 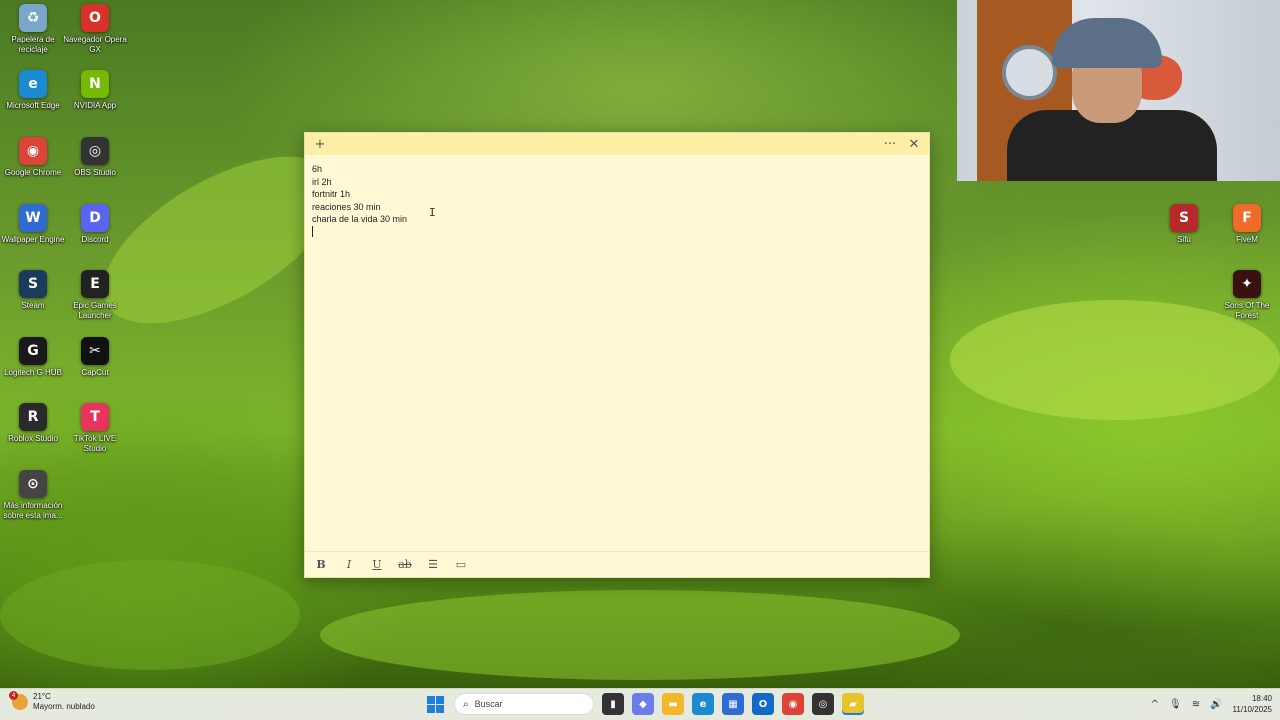 What do you see at coordinates (673, 704) in the screenshot?
I see `file-explorer-icon: ▬` at bounding box center [673, 704].